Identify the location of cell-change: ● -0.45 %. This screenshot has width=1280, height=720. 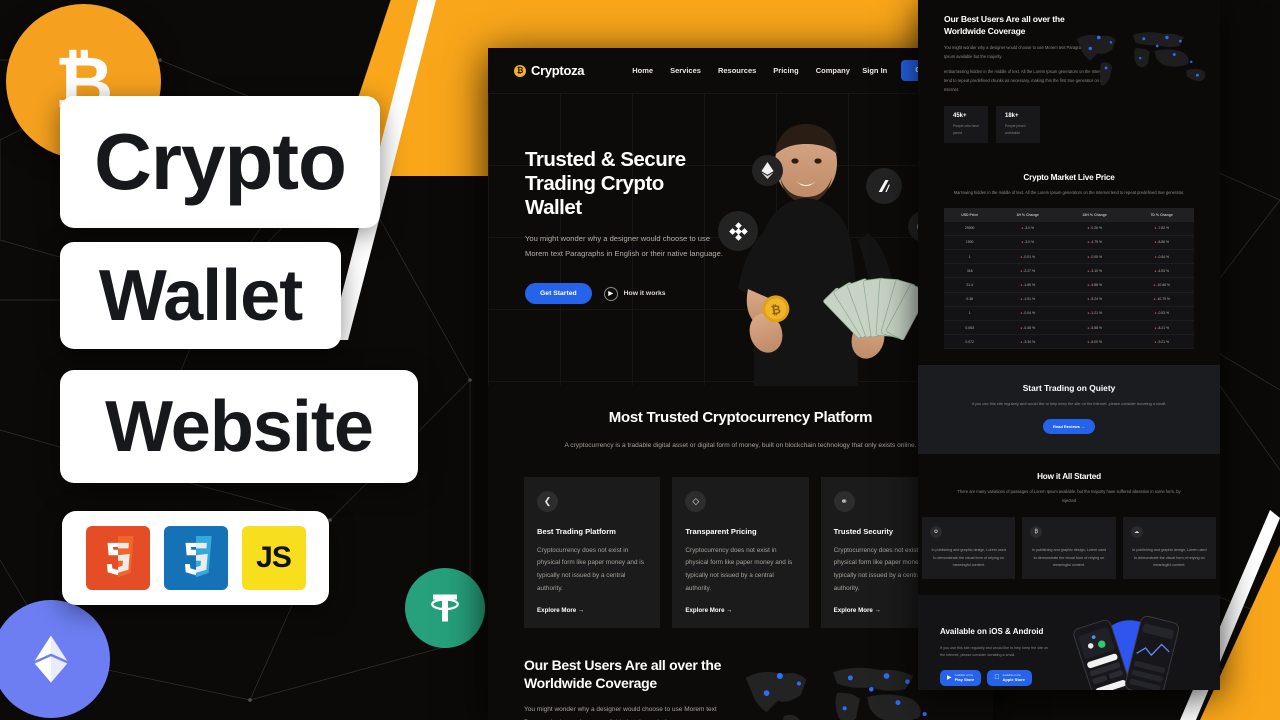
(1027, 328).